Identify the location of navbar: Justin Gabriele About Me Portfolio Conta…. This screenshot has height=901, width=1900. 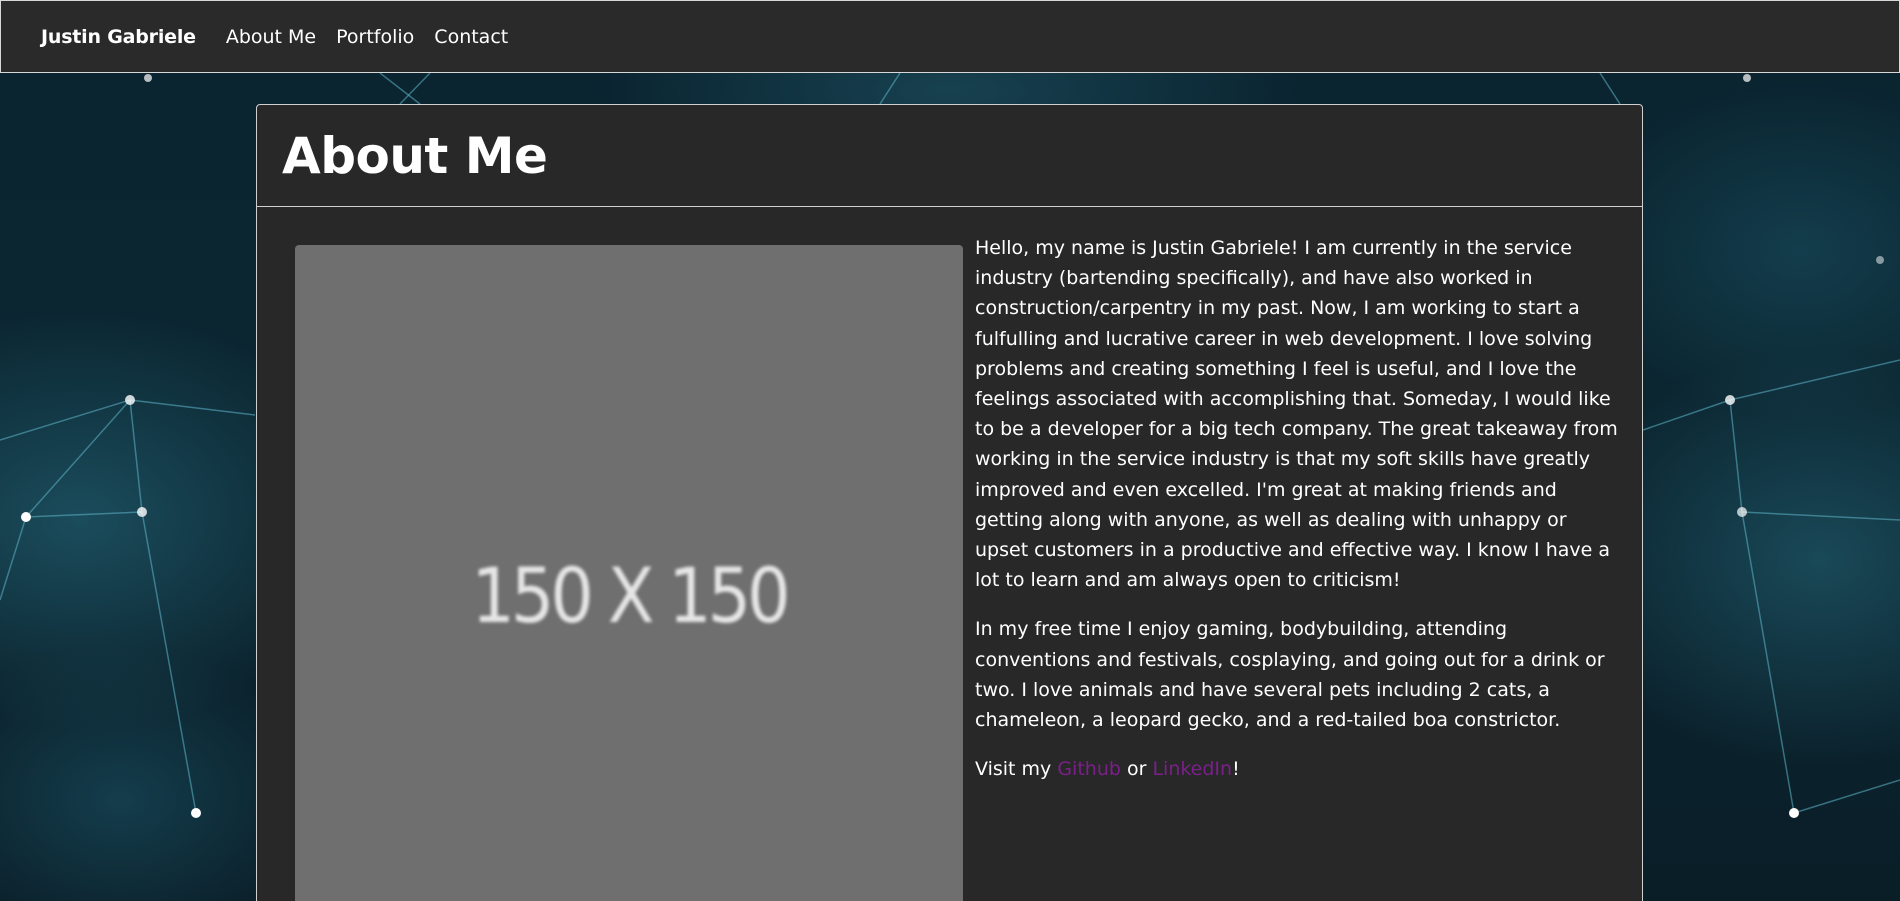
(950, 36).